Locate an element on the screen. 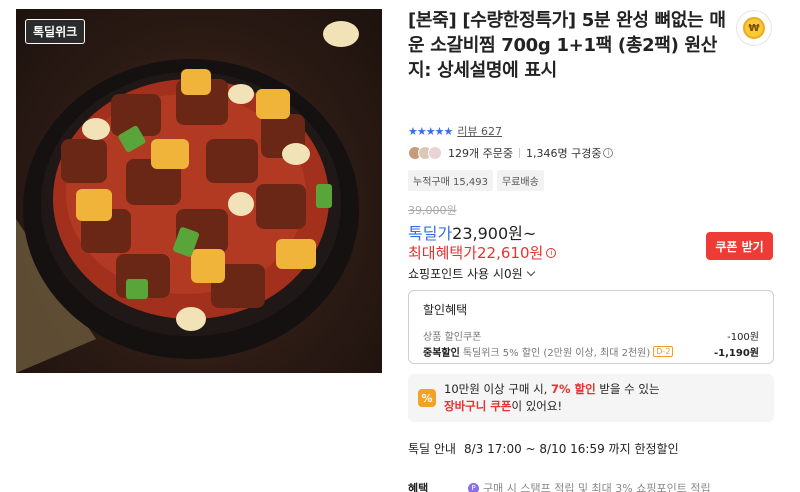  percent-icon: % is located at coordinates (427, 398).